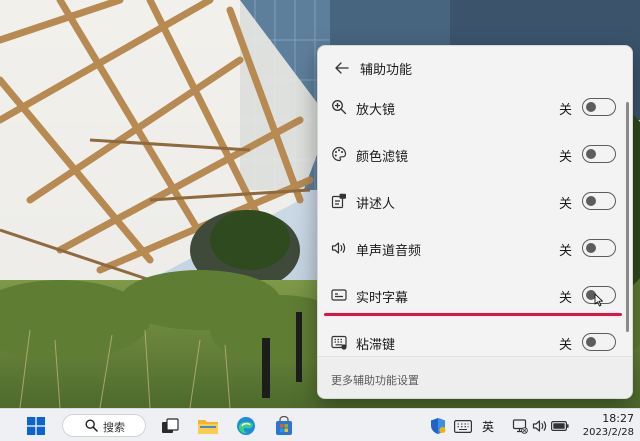  What do you see at coordinates (382, 298) in the screenshot?
I see `setting-label: 实时字幕` at bounding box center [382, 298].